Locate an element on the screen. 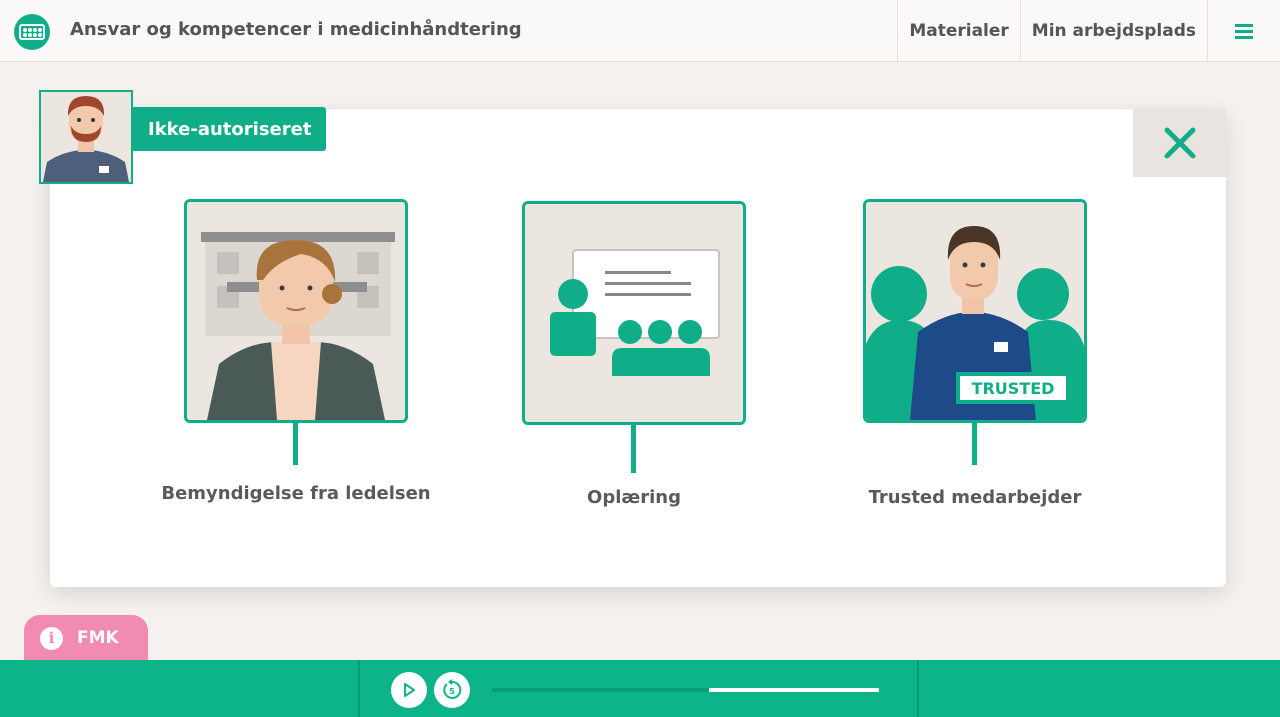 Image resolution: width=1280 pixels, height=717 pixels. option-label: Trusted medarbejder is located at coordinates (975, 497).